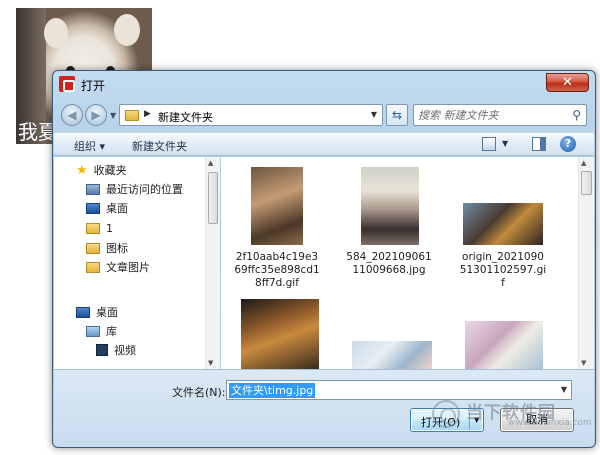 The height and width of the screenshot is (455, 600). Describe the element at coordinates (199, 392) in the screenshot. I see `filename-label: 文件名(N):` at that location.